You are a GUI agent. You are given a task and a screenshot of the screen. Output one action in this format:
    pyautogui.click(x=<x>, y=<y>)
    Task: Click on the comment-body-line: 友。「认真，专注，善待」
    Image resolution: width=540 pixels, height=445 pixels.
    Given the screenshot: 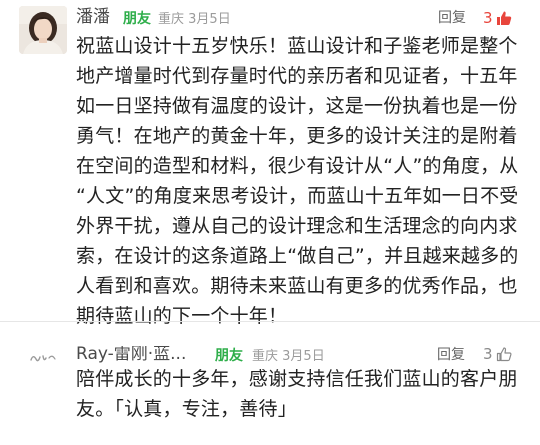 What is the action you would take?
    pyautogui.click(x=186, y=409)
    